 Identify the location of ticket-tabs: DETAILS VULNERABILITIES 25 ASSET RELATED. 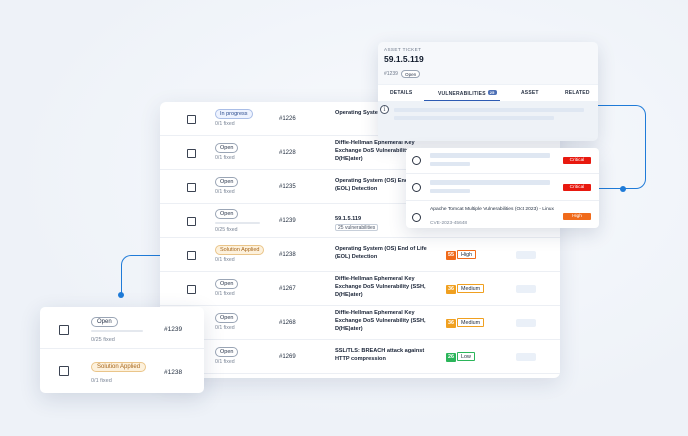
(488, 93).